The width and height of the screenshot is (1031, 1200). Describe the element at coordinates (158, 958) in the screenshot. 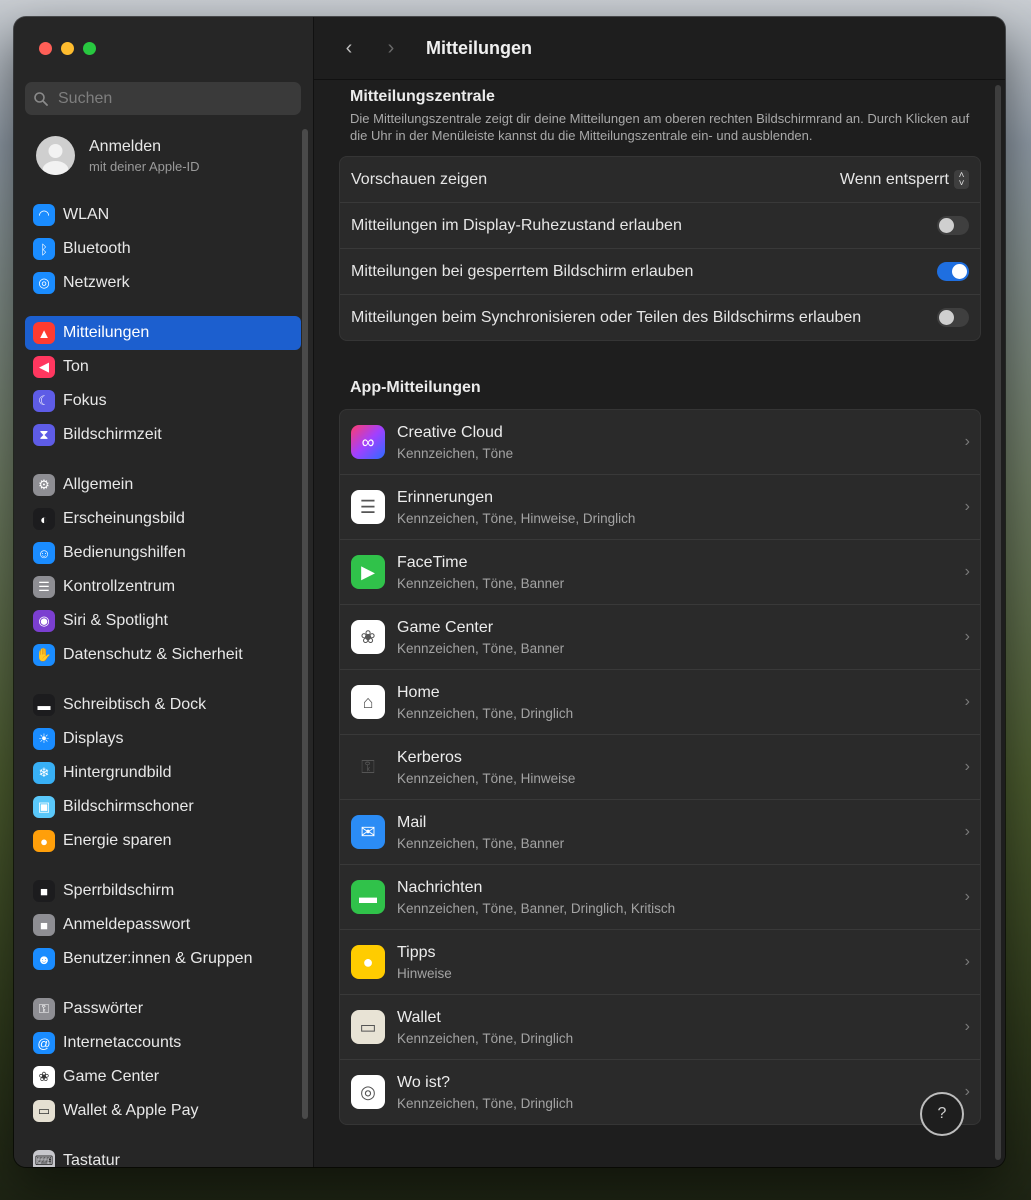

I see `sidebar-item-label: Benutzer:innen & Gruppen` at that location.